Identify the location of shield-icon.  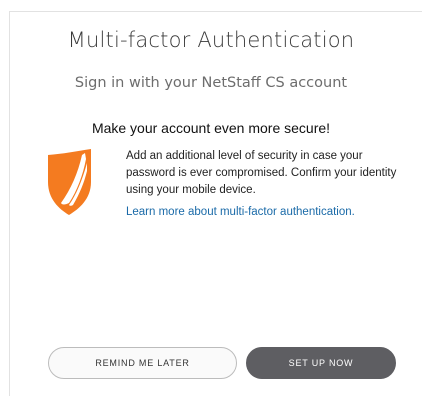
(69, 182).